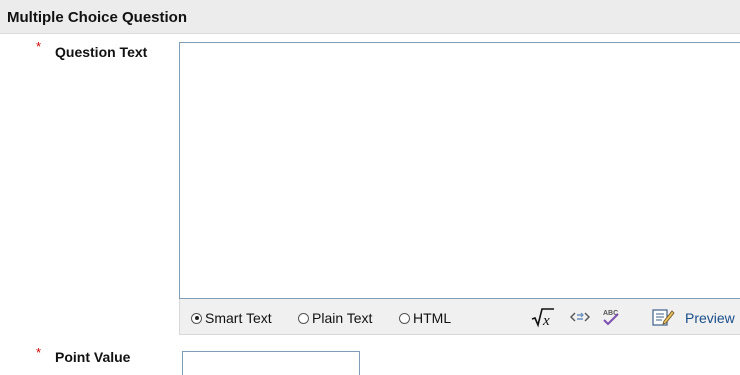  I want to click on point-value-input, so click(271, 363).